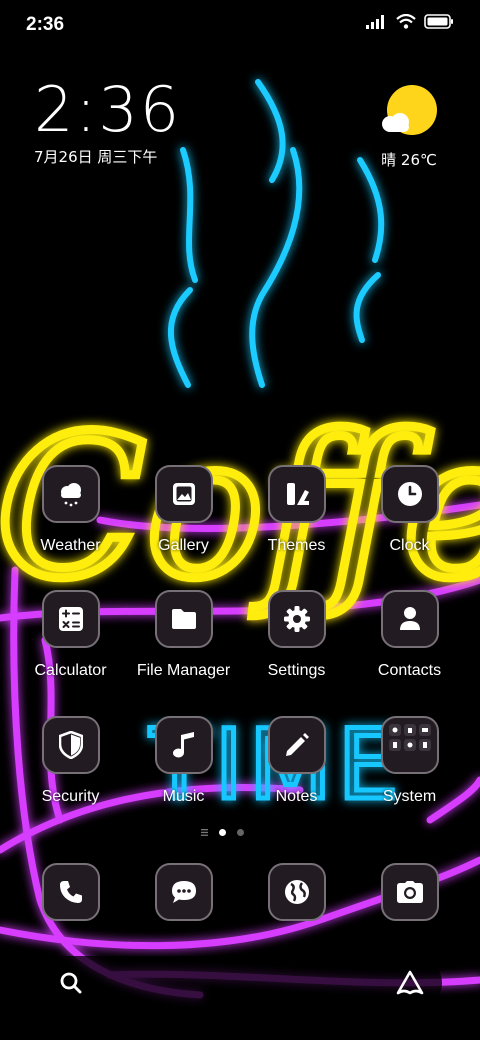 Image resolution: width=480 pixels, height=1040 pixels. I want to click on app-label-clock: Clock, so click(409, 545).